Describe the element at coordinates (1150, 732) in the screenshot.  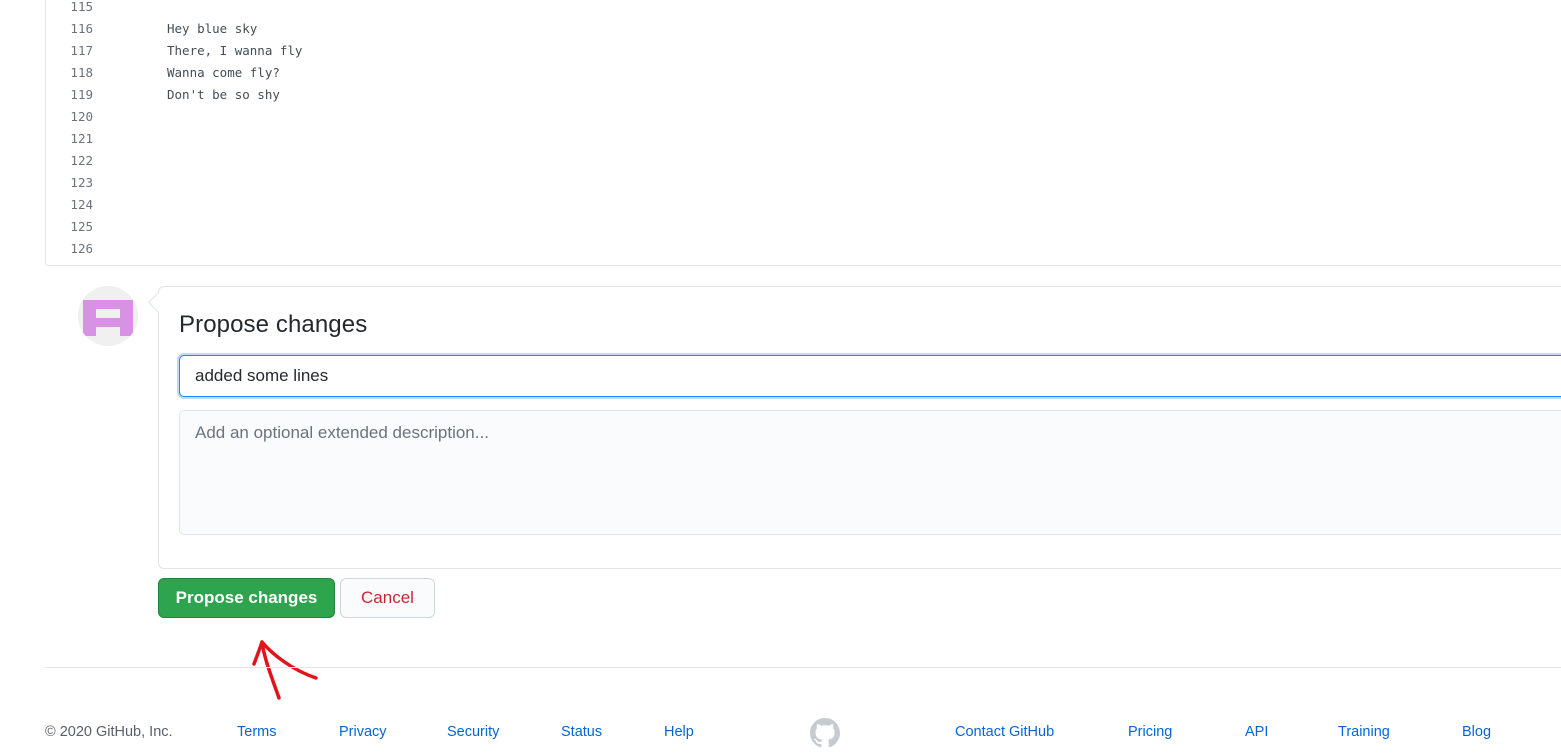
I see `footer-link-pricing: Pricing` at that location.